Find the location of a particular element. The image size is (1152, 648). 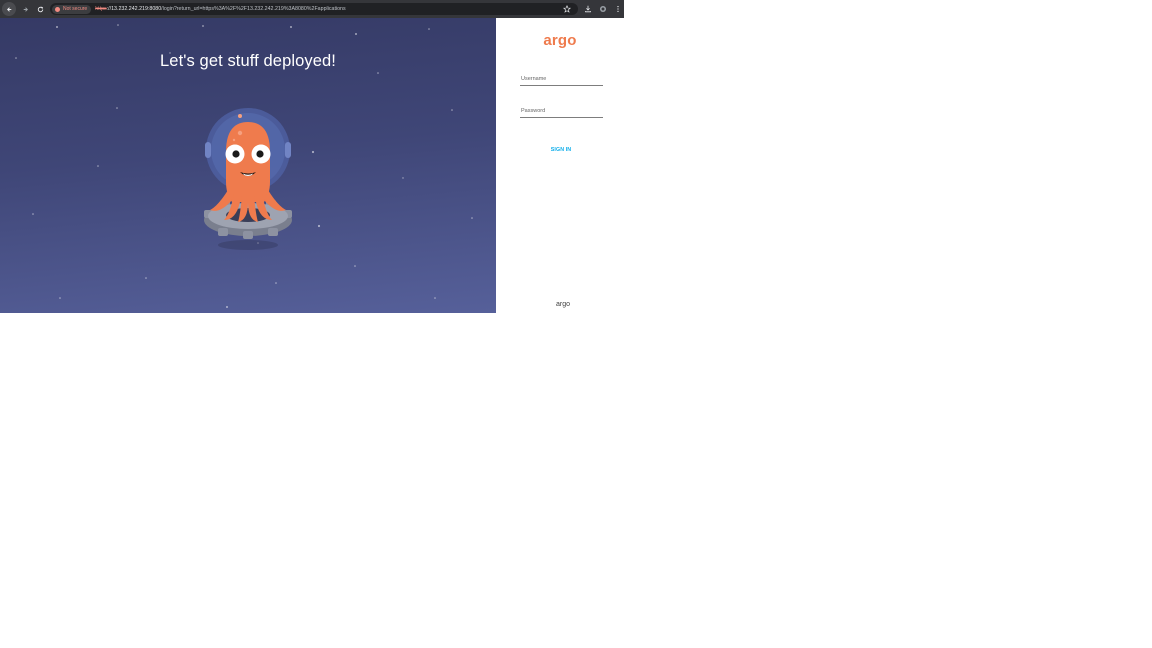

star-icon is located at coordinates (567, 9).